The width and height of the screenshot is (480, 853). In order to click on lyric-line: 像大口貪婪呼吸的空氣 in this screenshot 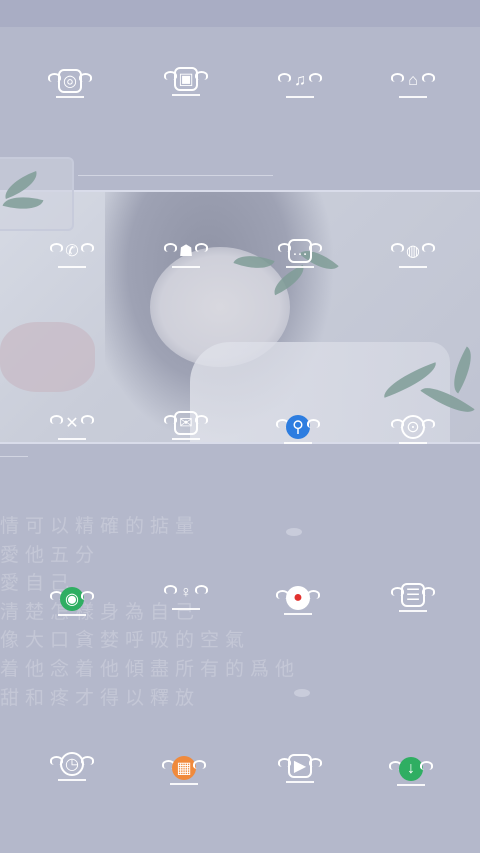, I will do `click(125, 640)`.